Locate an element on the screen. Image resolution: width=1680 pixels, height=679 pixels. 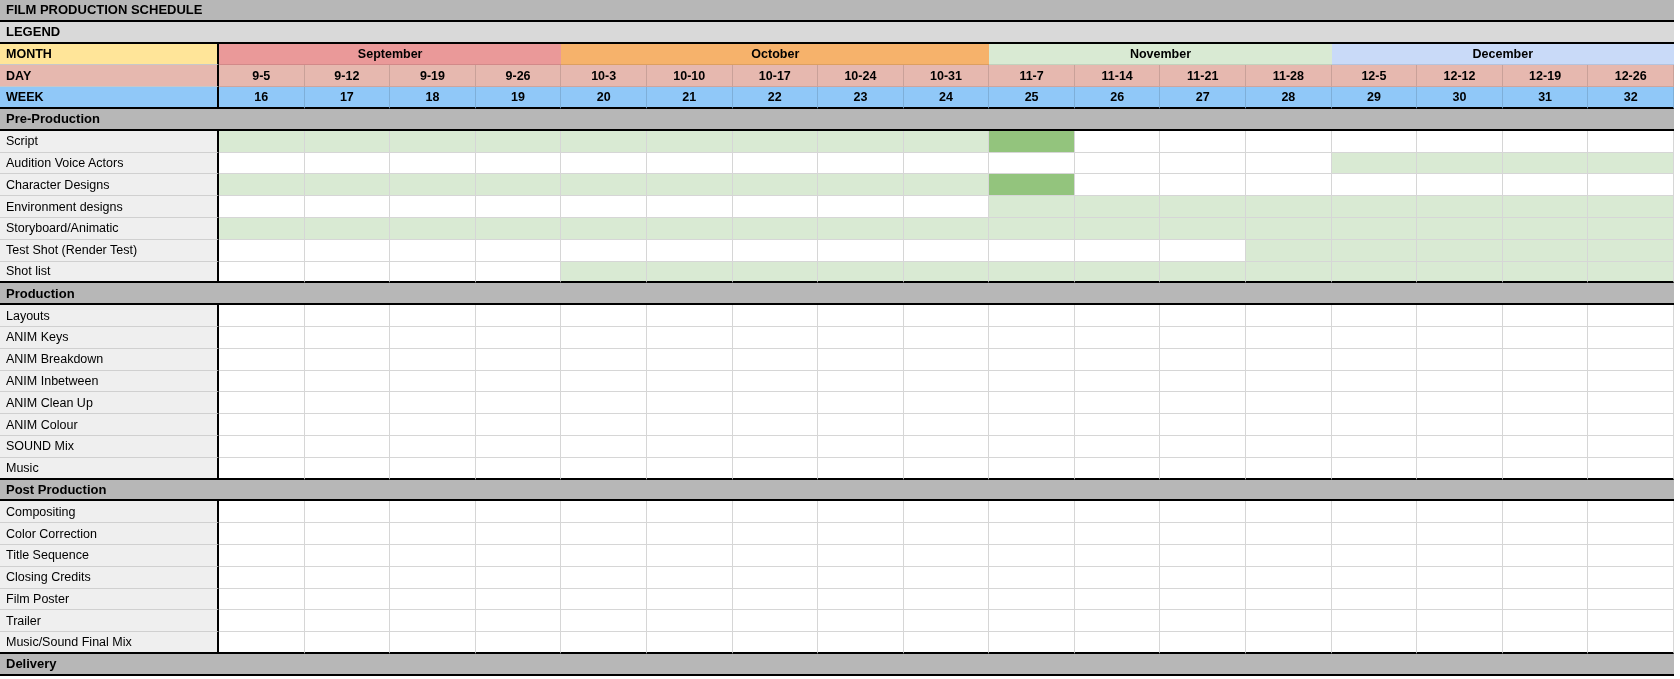
task-name: Test Shot (Render Test) is located at coordinates (109, 250).